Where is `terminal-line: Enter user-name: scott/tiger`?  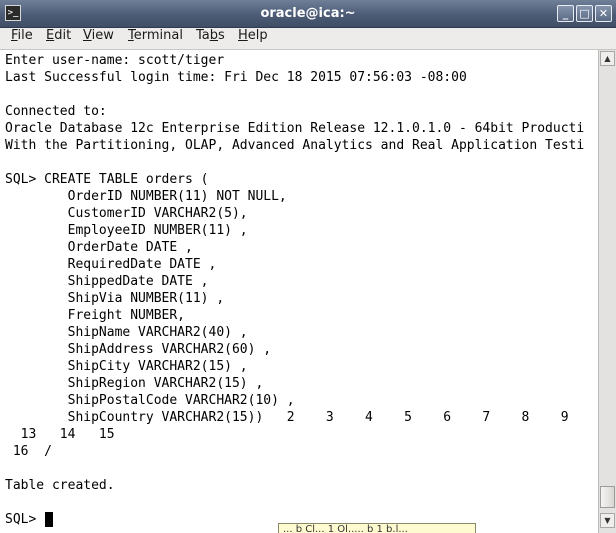 terminal-line: Enter user-name: scott/tiger is located at coordinates (115, 60).